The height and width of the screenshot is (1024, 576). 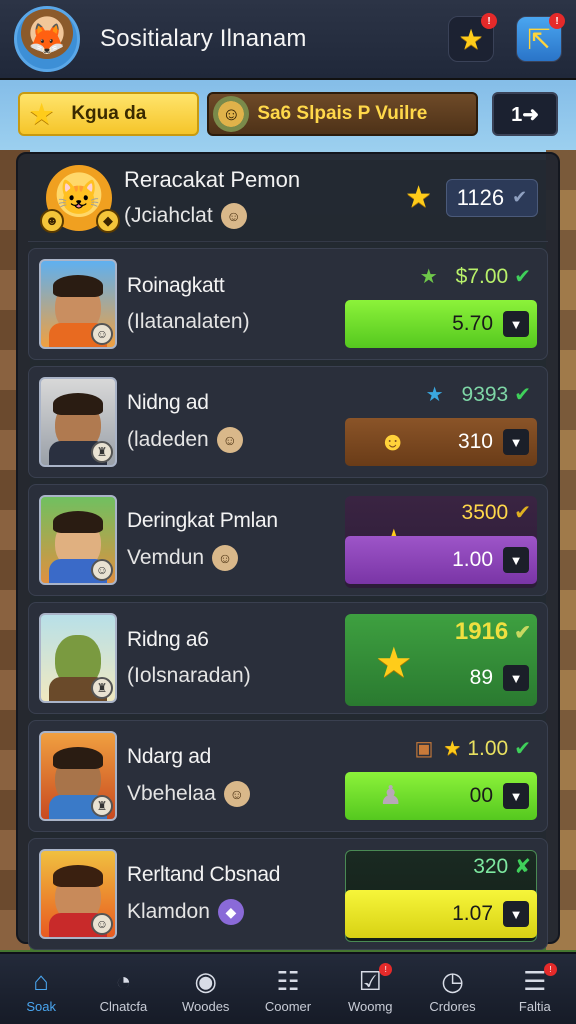 I want to click on next-label: 1➜, so click(x=525, y=114).